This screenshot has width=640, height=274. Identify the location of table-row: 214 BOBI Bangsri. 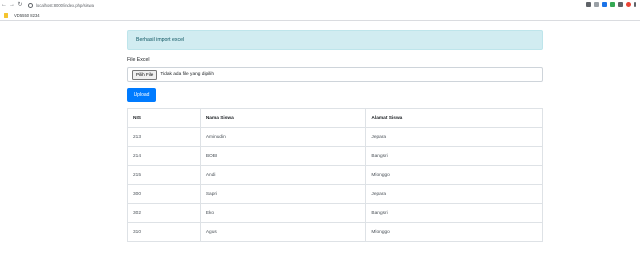
(335, 156).